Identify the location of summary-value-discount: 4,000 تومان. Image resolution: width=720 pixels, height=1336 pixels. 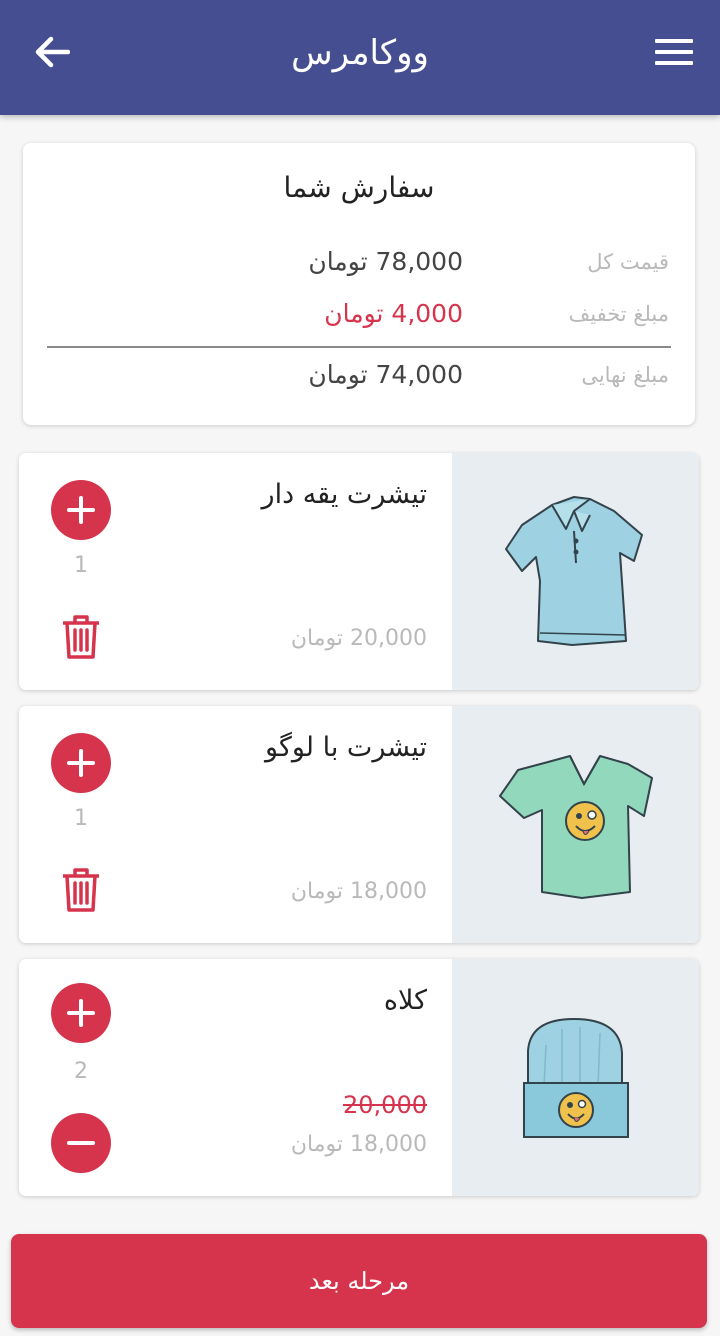
(393, 313).